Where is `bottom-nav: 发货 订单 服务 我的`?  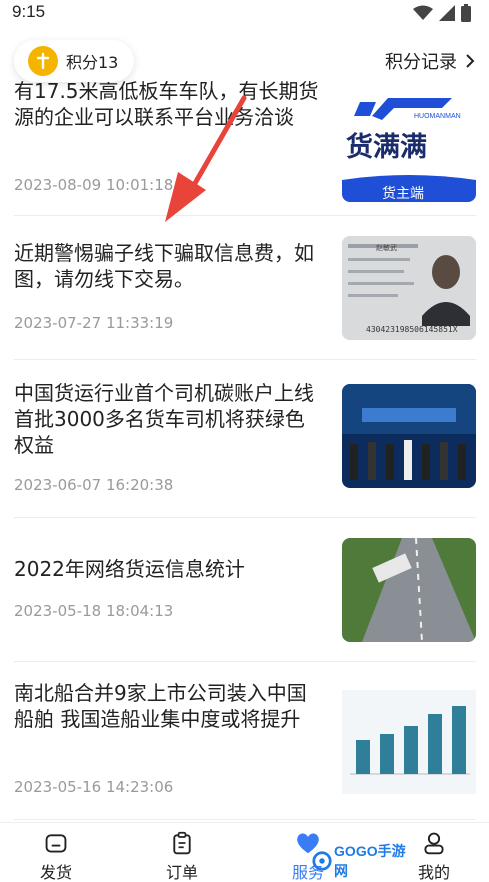 bottom-nav: 发货 订单 服务 我的 is located at coordinates (244, 852).